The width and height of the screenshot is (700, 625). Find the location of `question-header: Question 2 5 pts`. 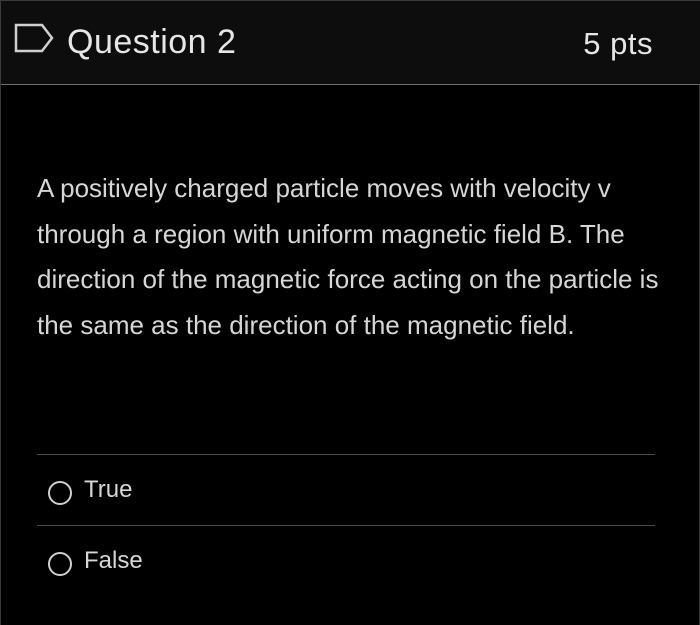

question-header: Question 2 5 pts is located at coordinates (350, 42).